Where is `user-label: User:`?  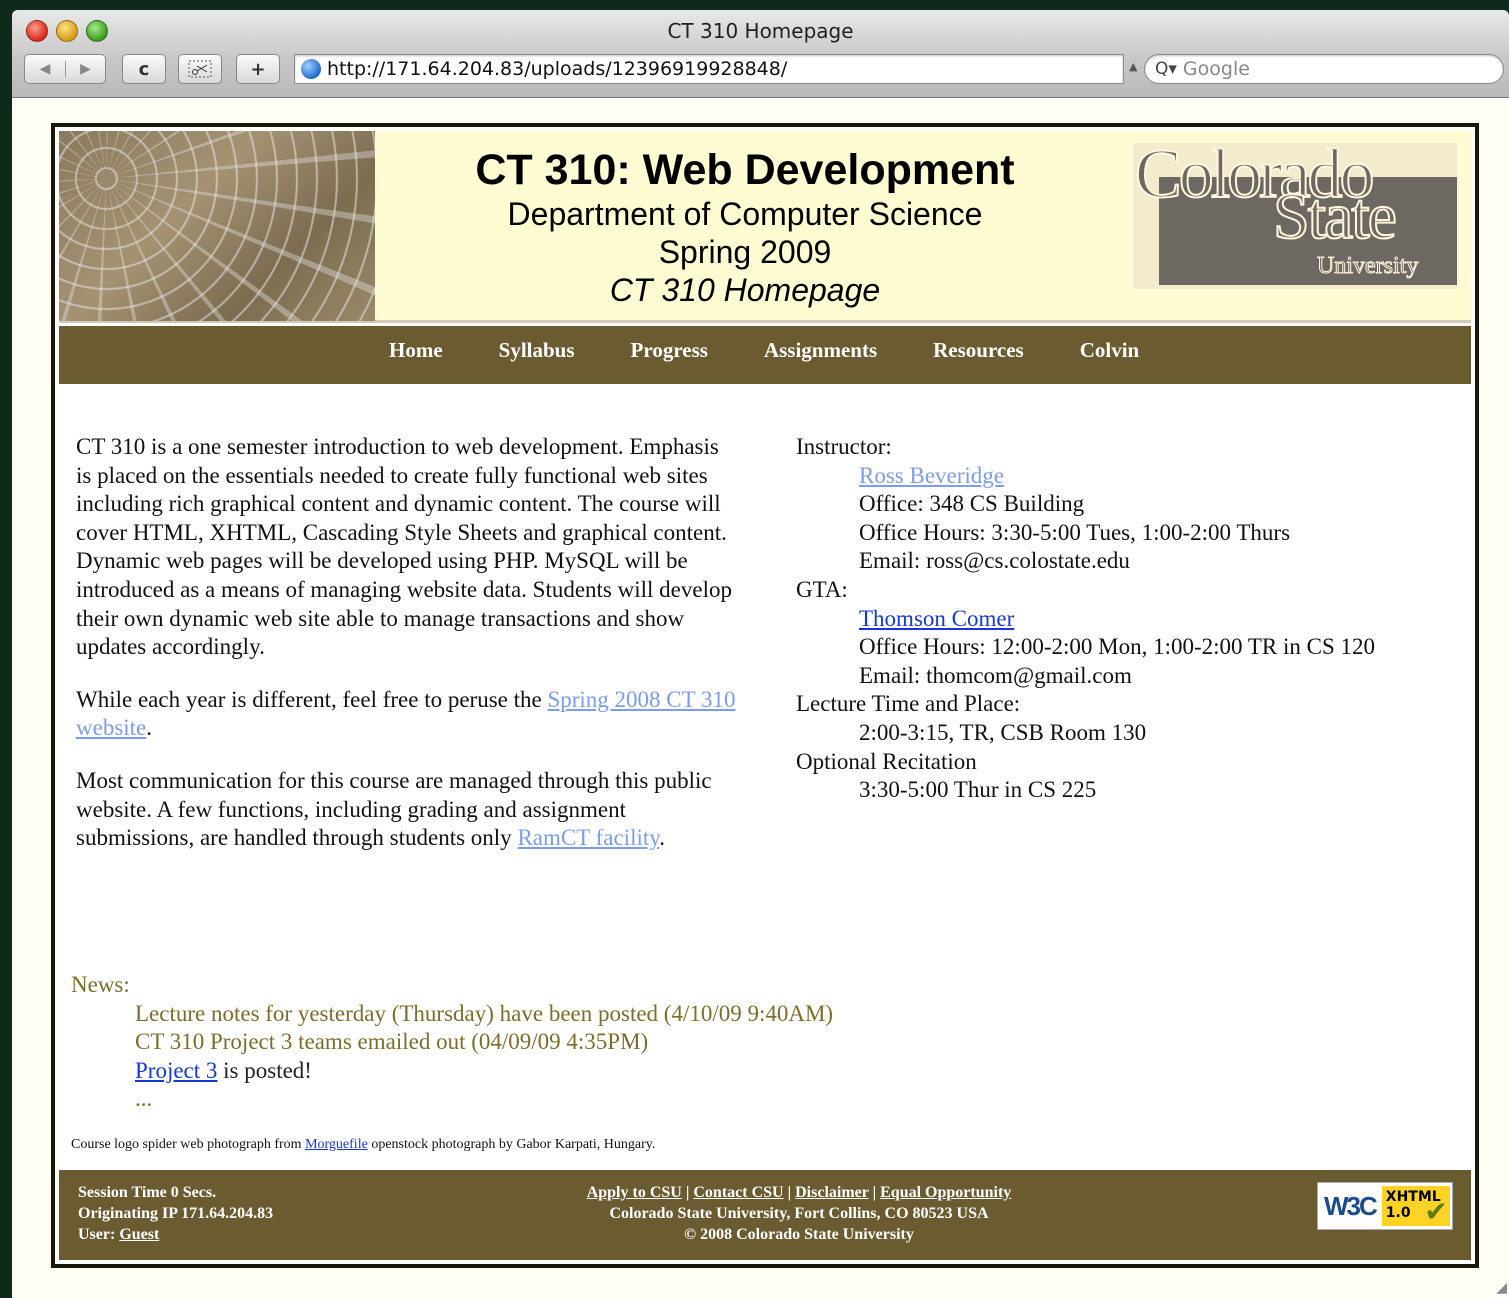 user-label: User: is located at coordinates (99, 1234).